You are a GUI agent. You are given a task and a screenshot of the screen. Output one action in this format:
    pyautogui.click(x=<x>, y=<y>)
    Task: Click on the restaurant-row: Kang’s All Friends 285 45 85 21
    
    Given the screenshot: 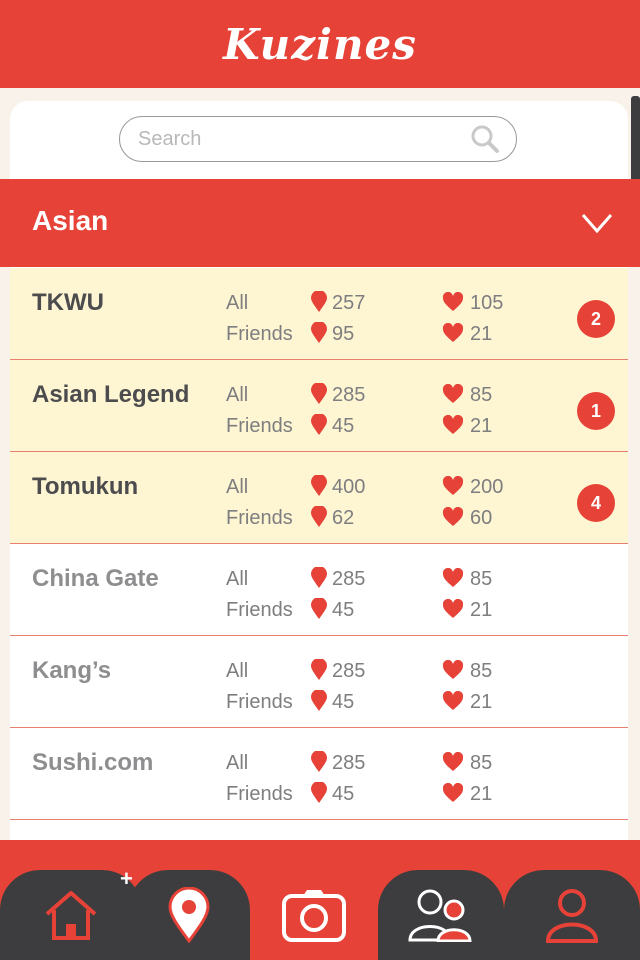 What is the action you would take?
    pyautogui.click(x=319, y=682)
    